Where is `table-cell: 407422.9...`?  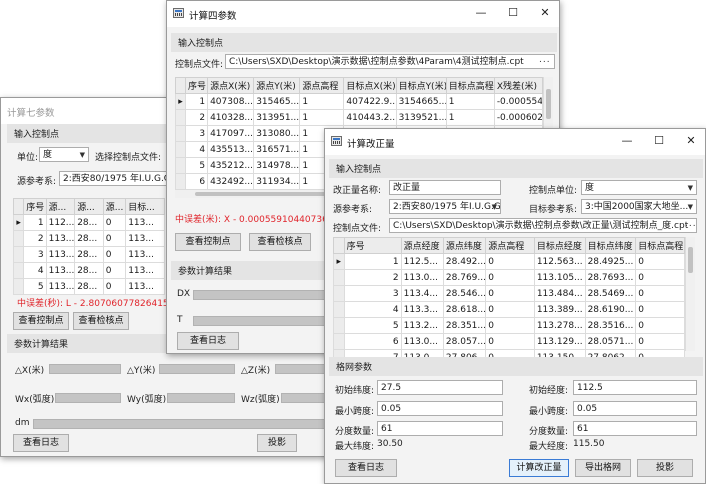
table-cell: 407422.9... is located at coordinates (370, 101).